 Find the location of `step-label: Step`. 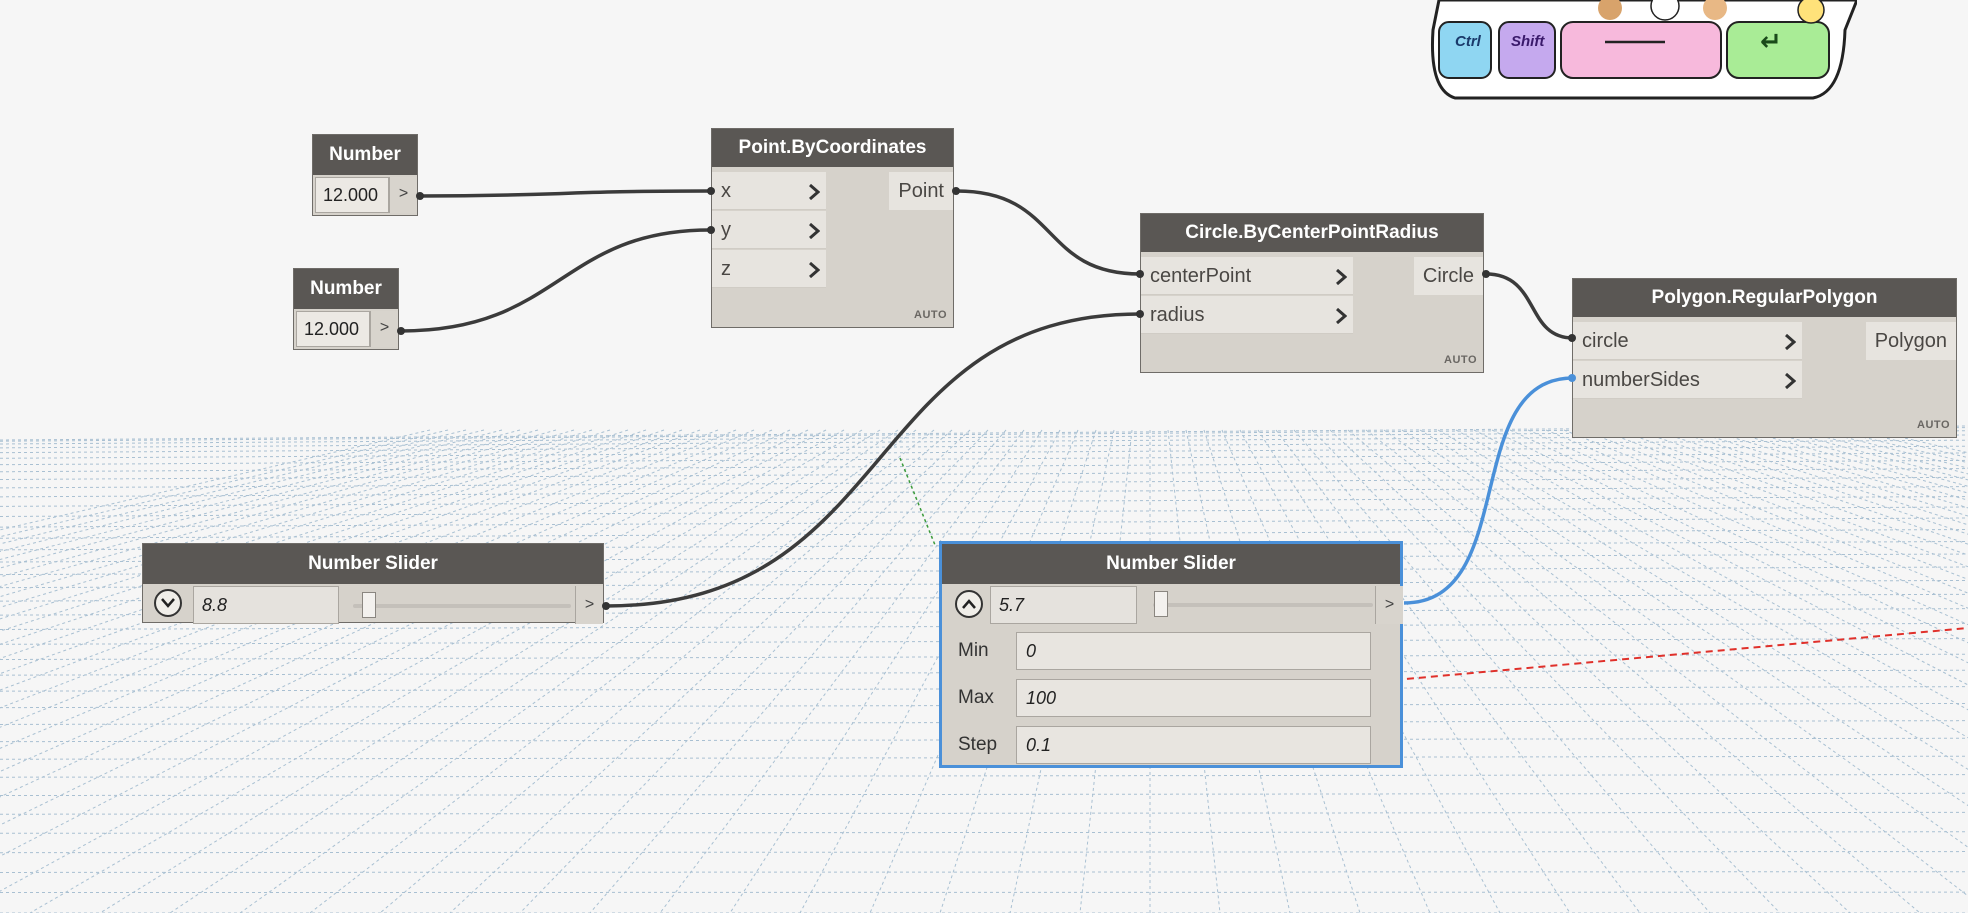

step-label: Step is located at coordinates (978, 744).